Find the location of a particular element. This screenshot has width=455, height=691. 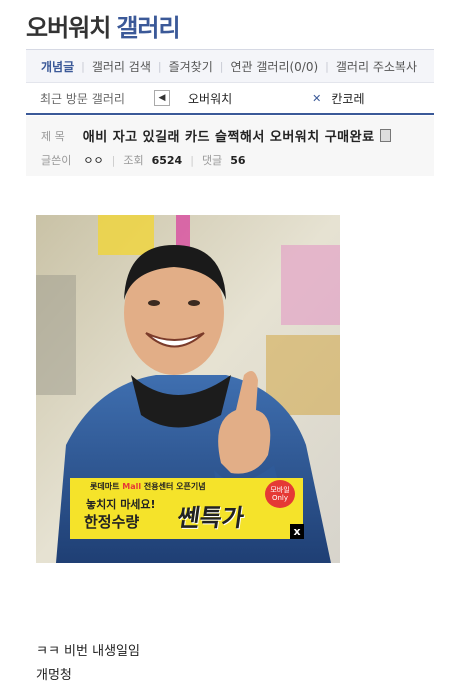

tab-copy-address: 갤러리 주소복사 is located at coordinates (376, 66).